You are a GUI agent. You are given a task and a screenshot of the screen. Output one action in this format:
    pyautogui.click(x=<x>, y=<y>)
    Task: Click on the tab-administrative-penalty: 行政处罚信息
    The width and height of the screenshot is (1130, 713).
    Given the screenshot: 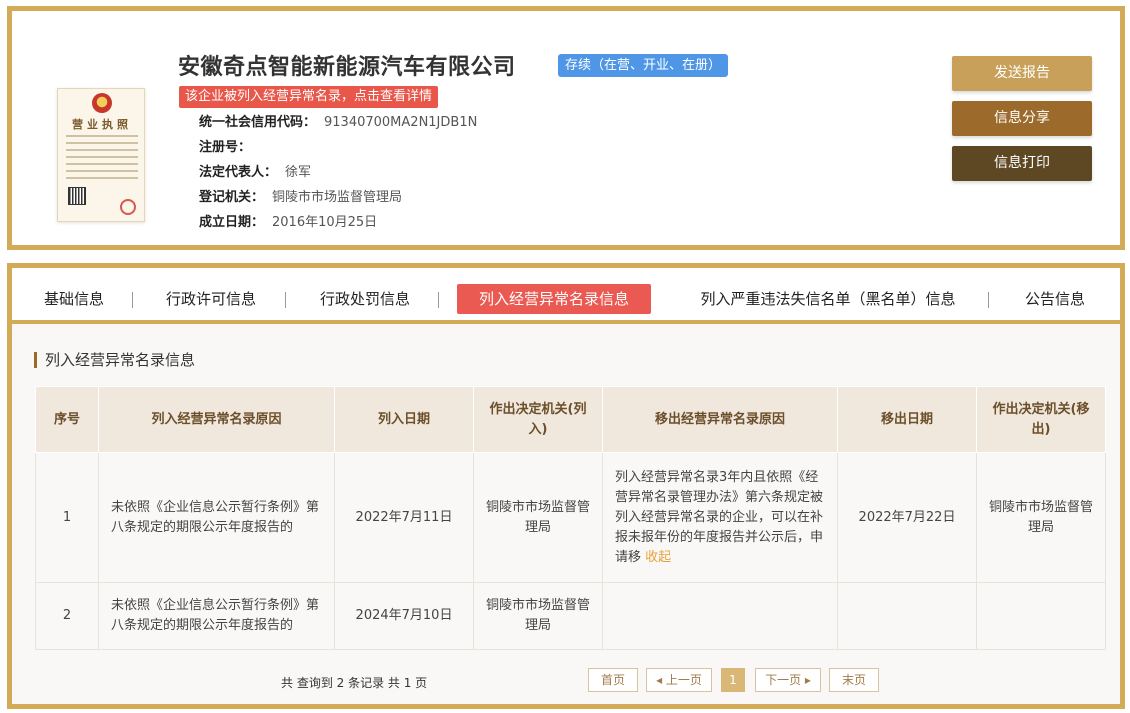 What is the action you would take?
    pyautogui.click(x=365, y=299)
    